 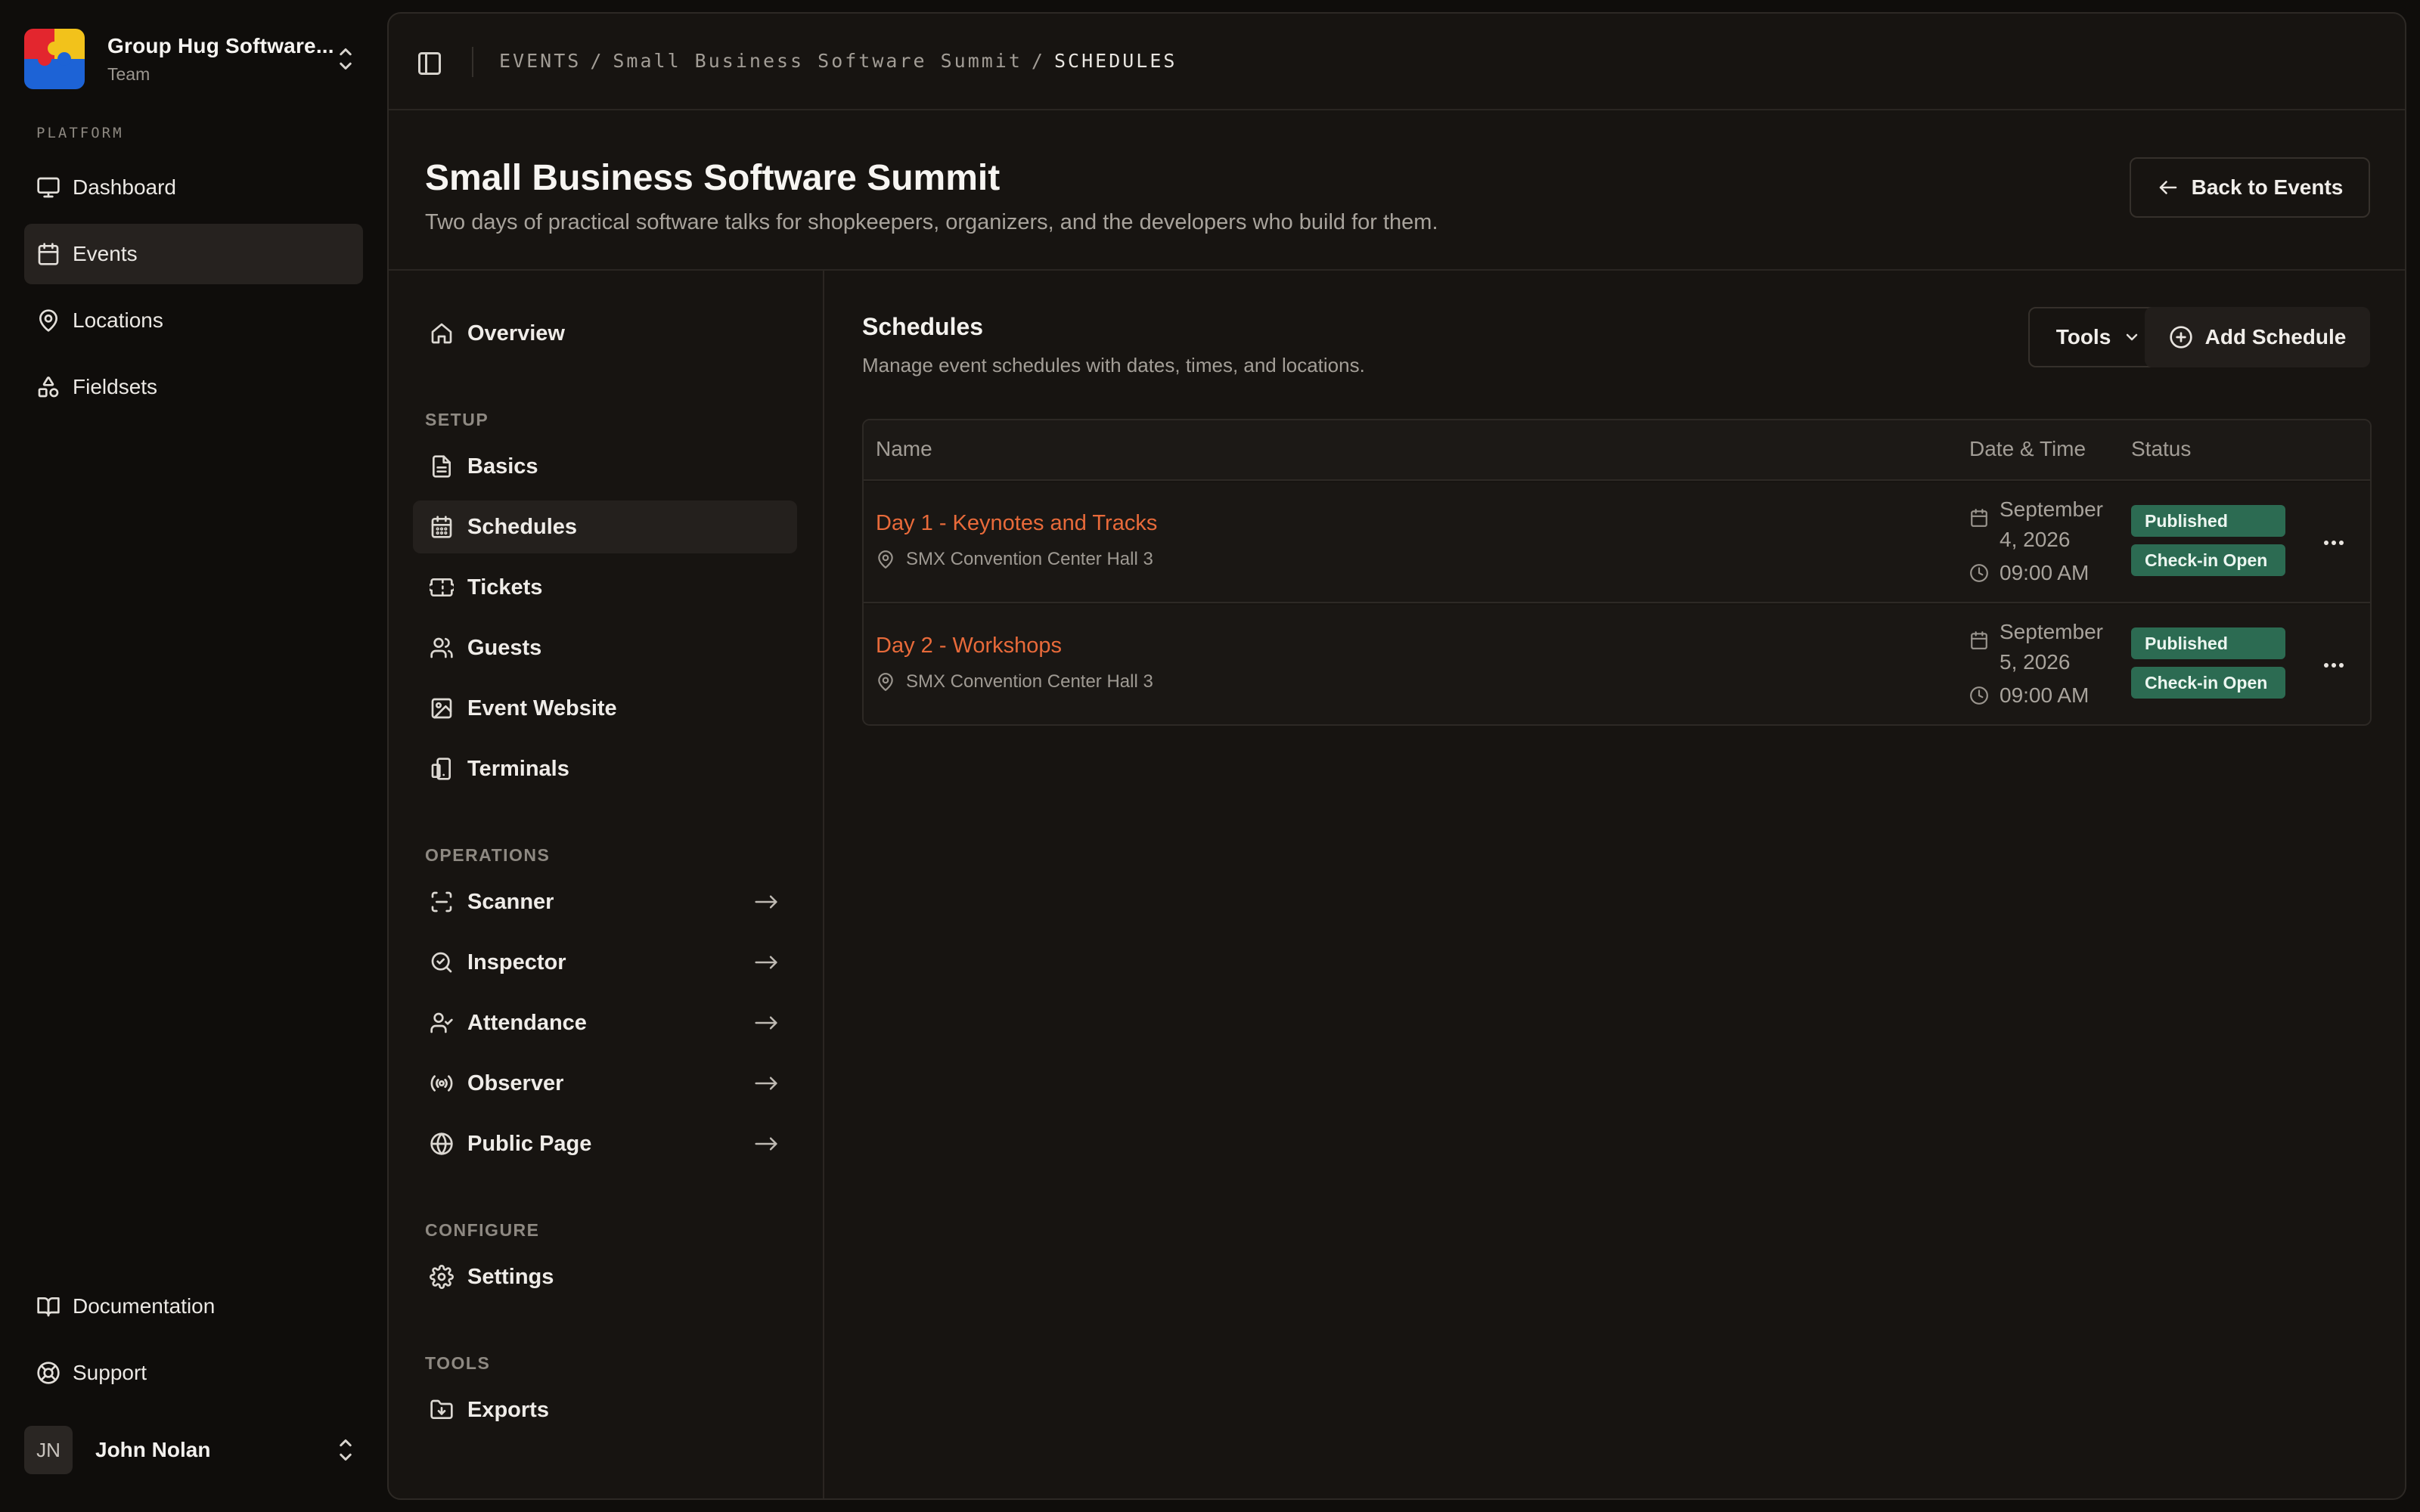 I want to click on nav-documentation: Documentation, so click(x=193, y=1306).